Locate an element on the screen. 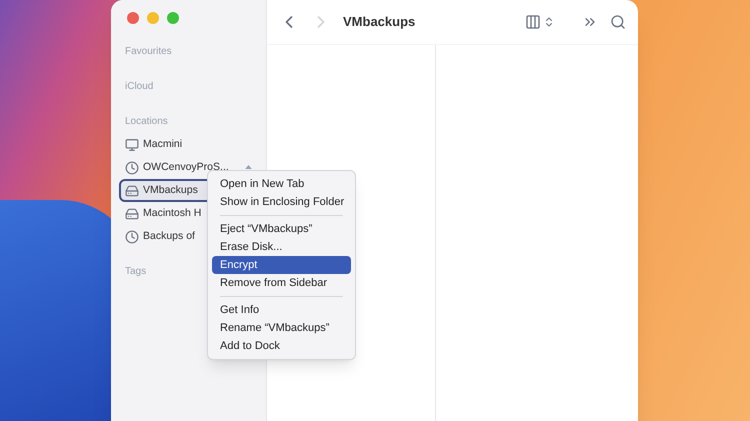 This screenshot has height=421, width=750. menu-item: Remove from Sidebar is located at coordinates (281, 283).